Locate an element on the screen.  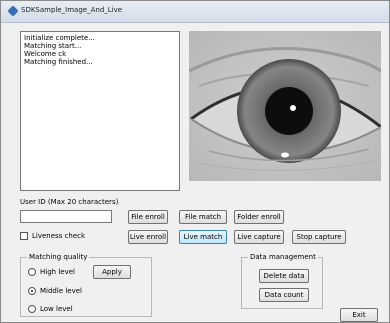
exit-button: Exit is located at coordinates (359, 315).